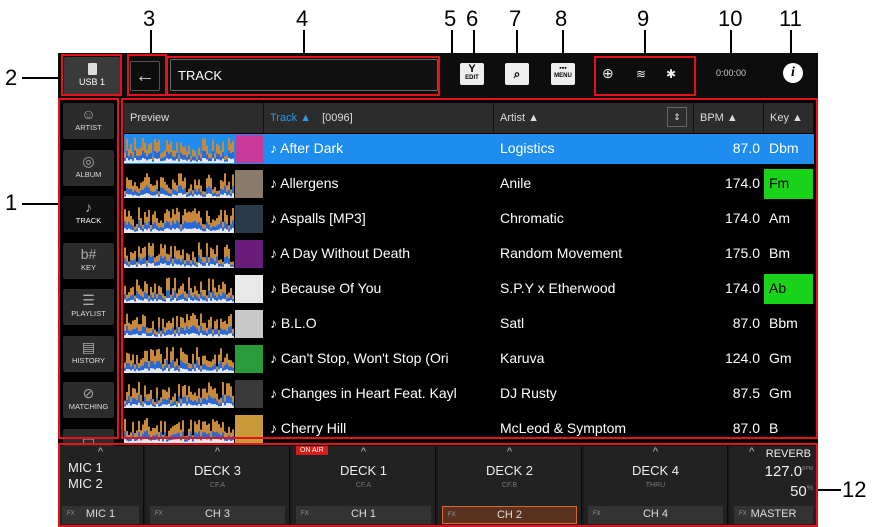  I want to click on callout-5: 5, so click(450, 18).